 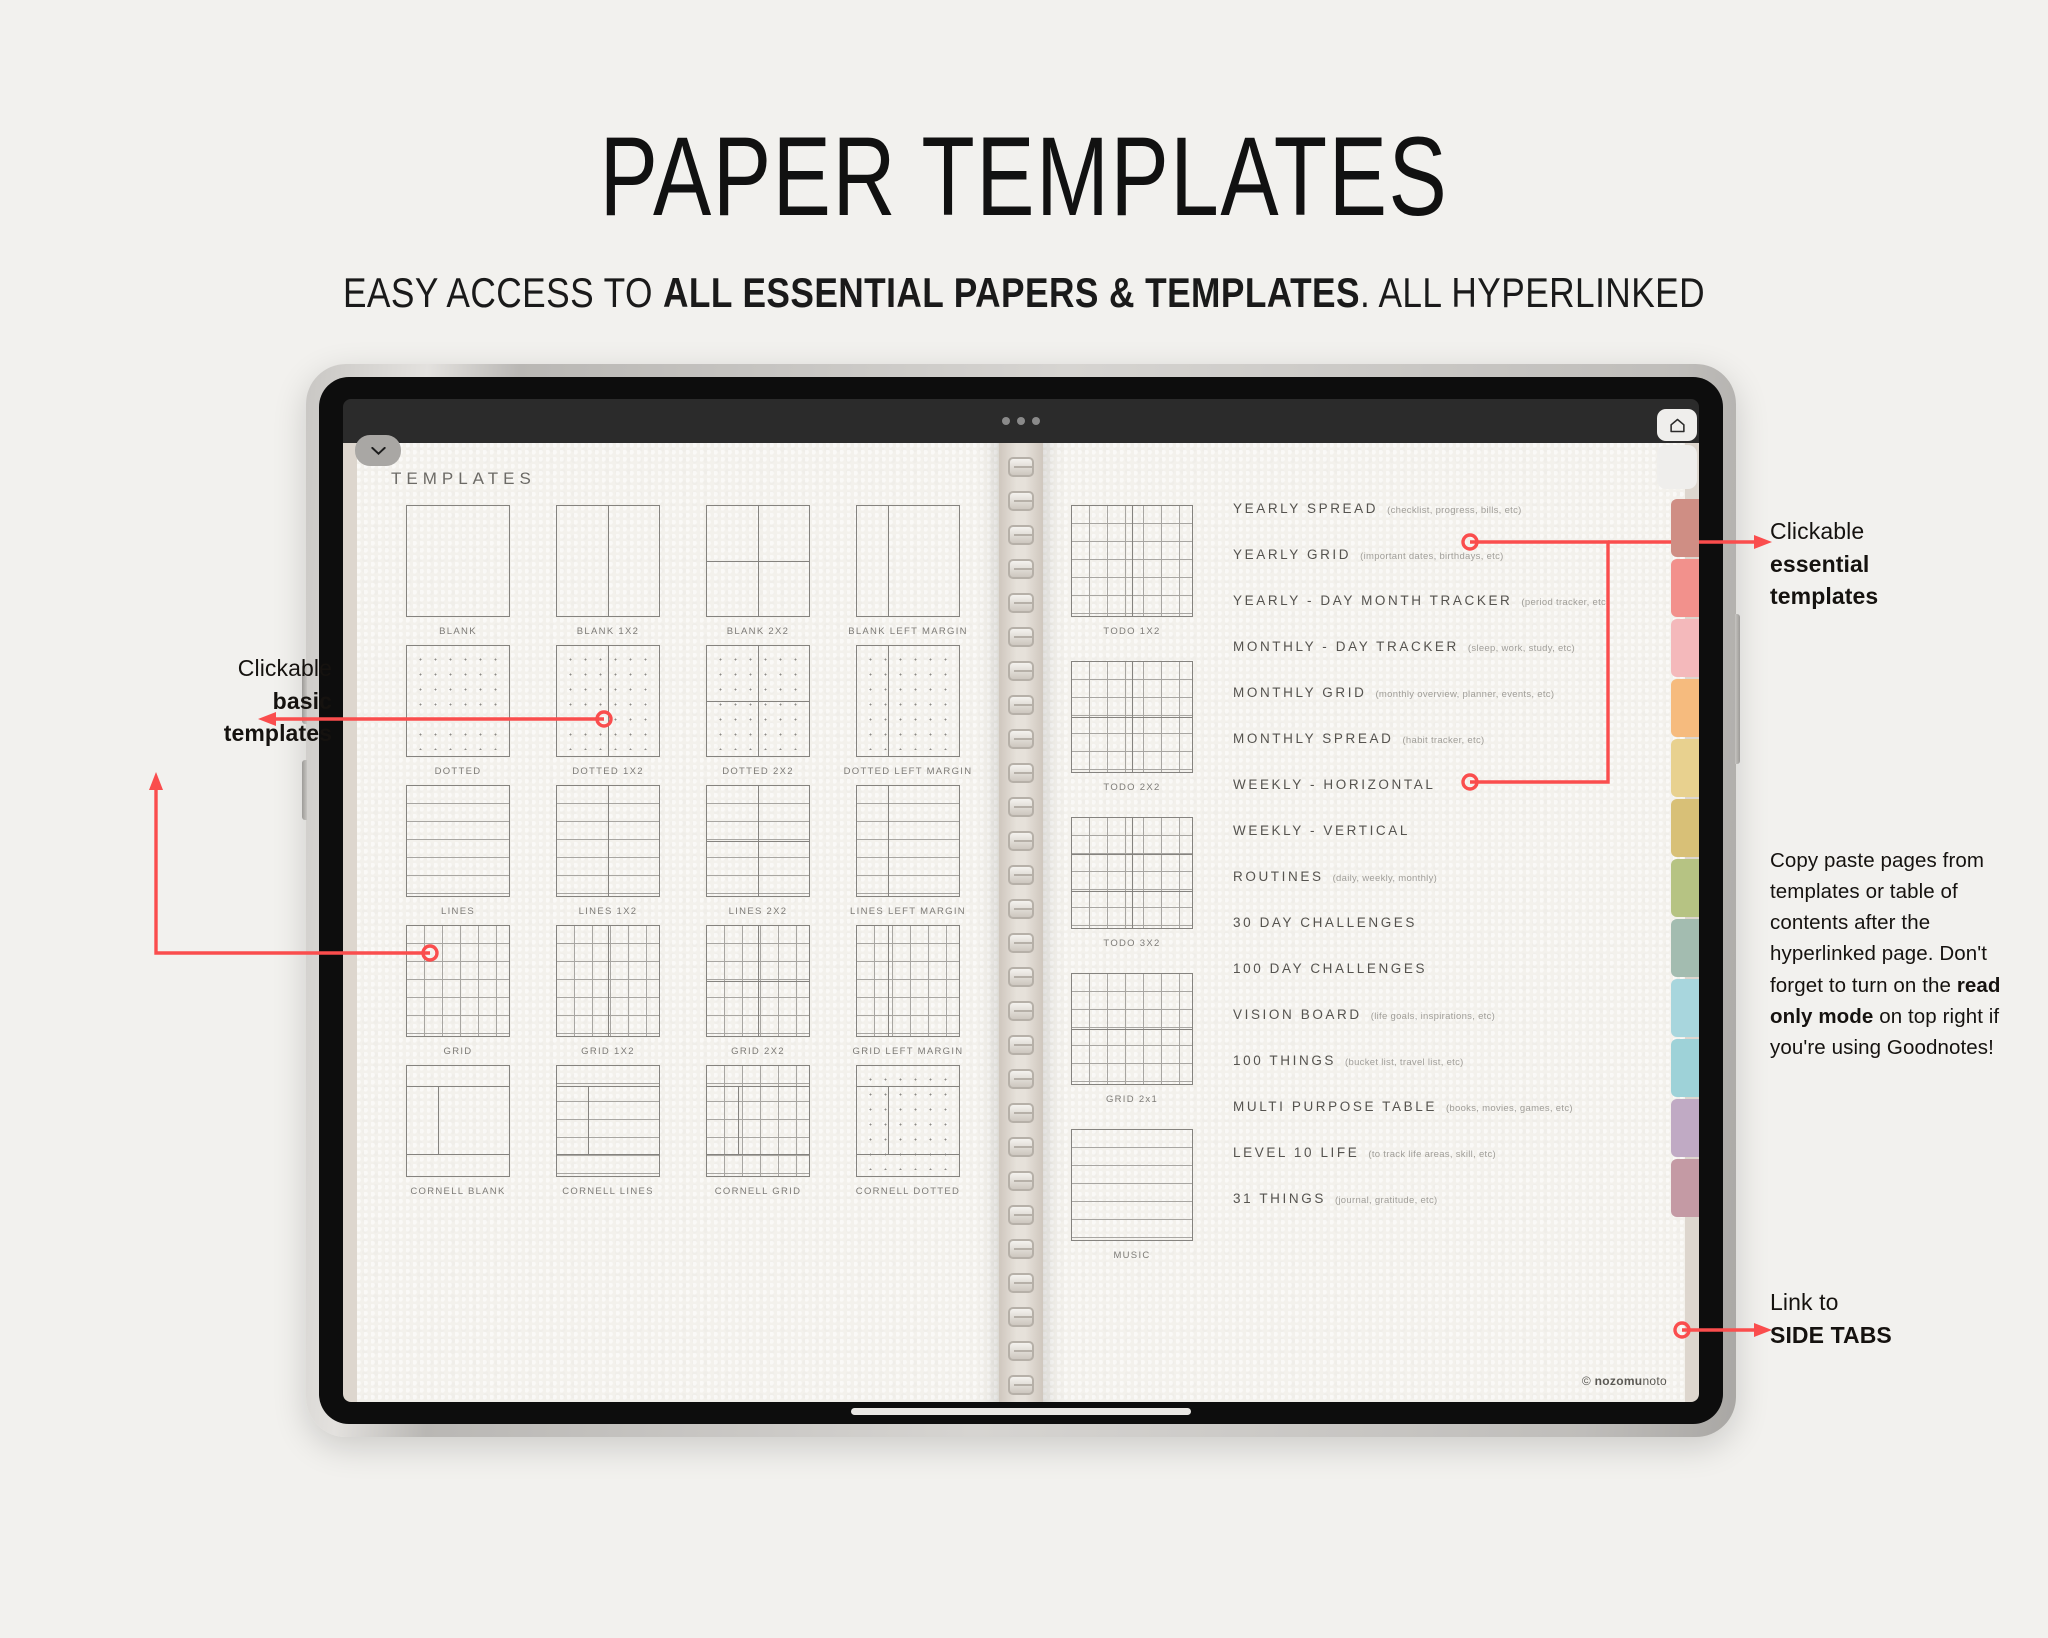 I want to click on template-thumbnail-item: LINES LEFT MARGIN, so click(x=908, y=851).